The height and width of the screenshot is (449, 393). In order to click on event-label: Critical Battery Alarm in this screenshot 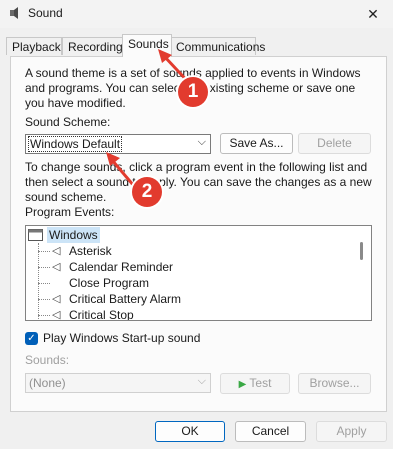, I will do `click(125, 299)`.